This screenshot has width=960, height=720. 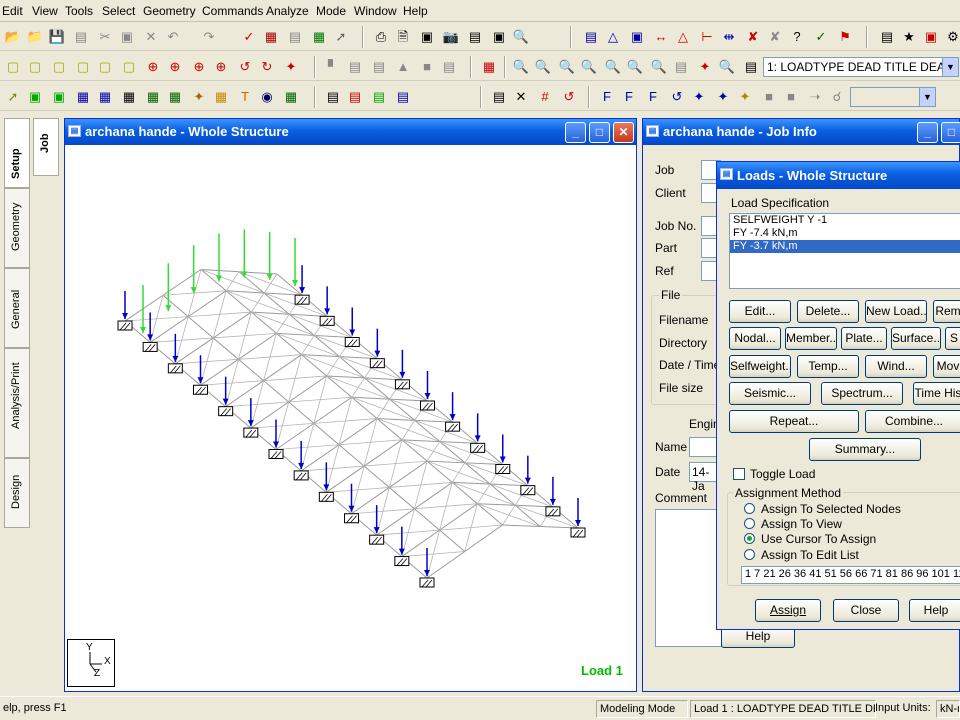 I want to click on select-globe-icon: ◉, so click(x=267, y=97).